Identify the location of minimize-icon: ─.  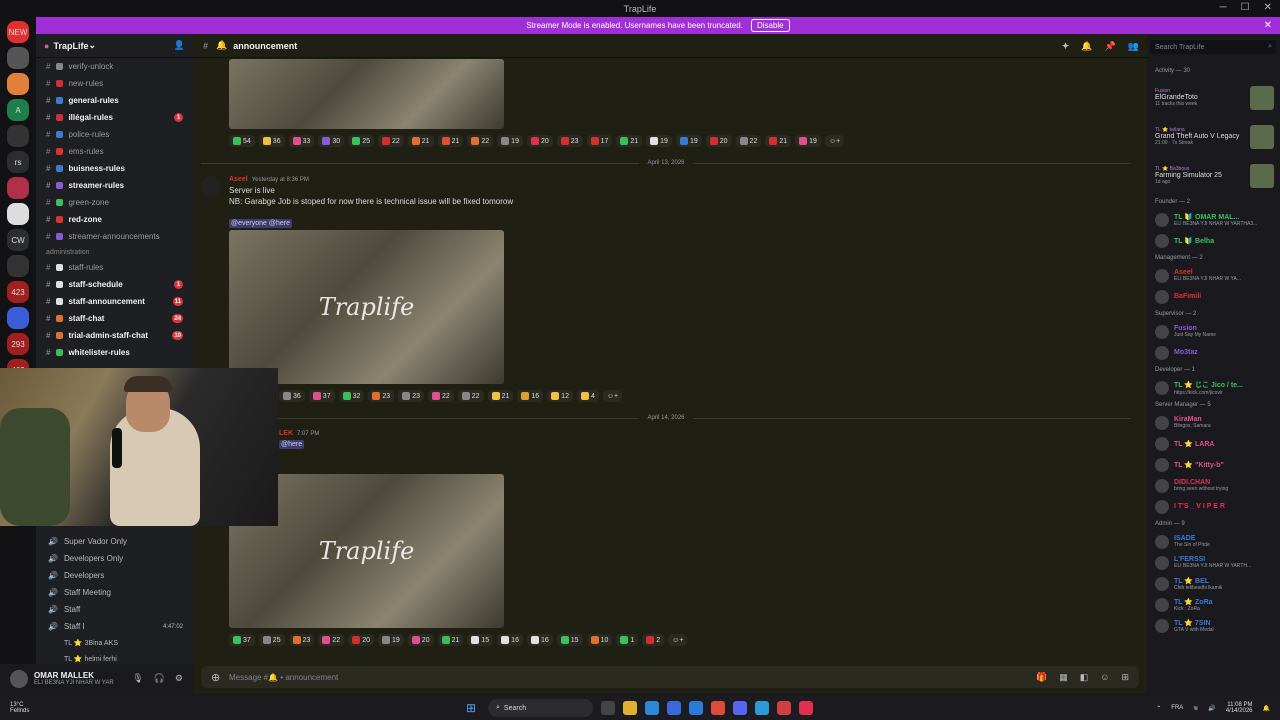
(1223, 7).